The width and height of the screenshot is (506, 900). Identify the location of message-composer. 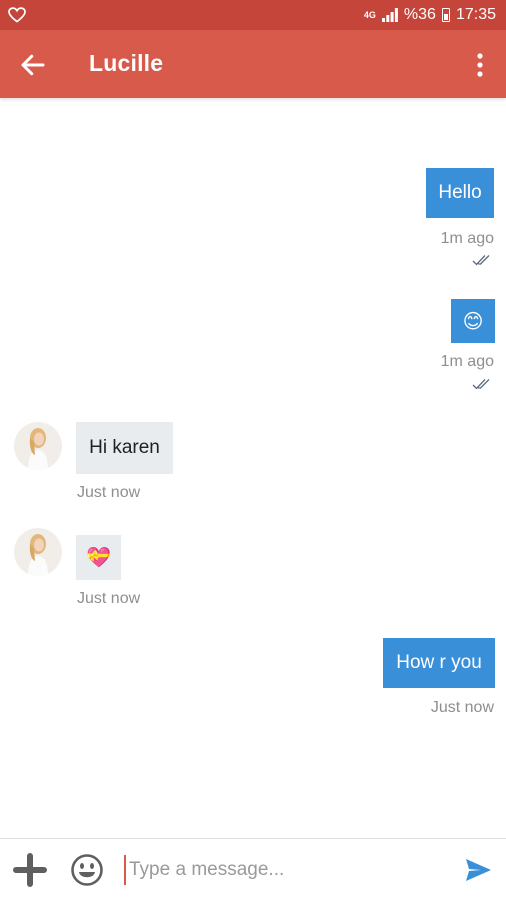
(253, 869).